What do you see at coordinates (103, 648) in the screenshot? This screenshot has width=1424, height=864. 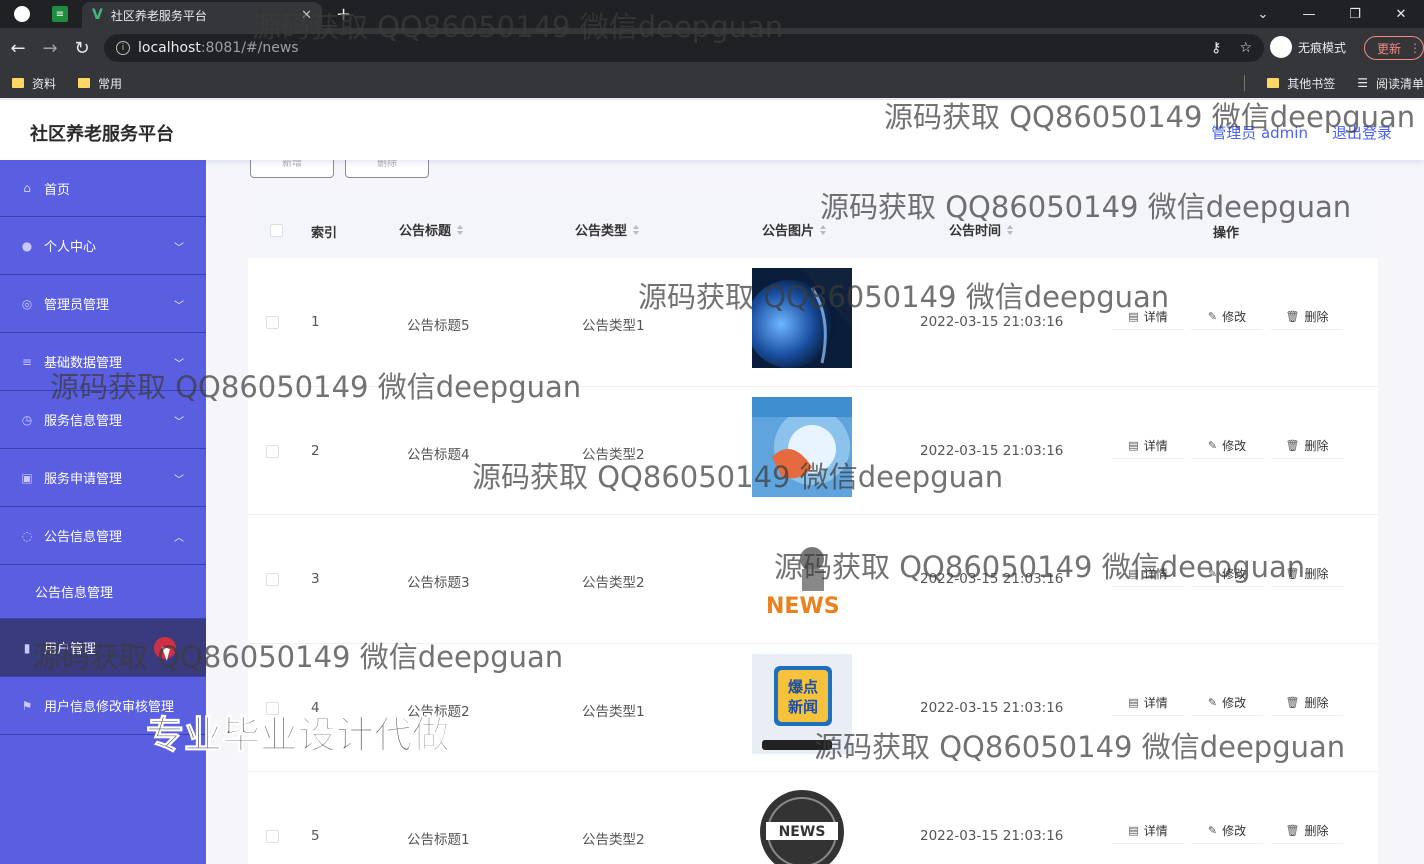 I see `sidebar-item-users: ▮ 用户管理` at bounding box center [103, 648].